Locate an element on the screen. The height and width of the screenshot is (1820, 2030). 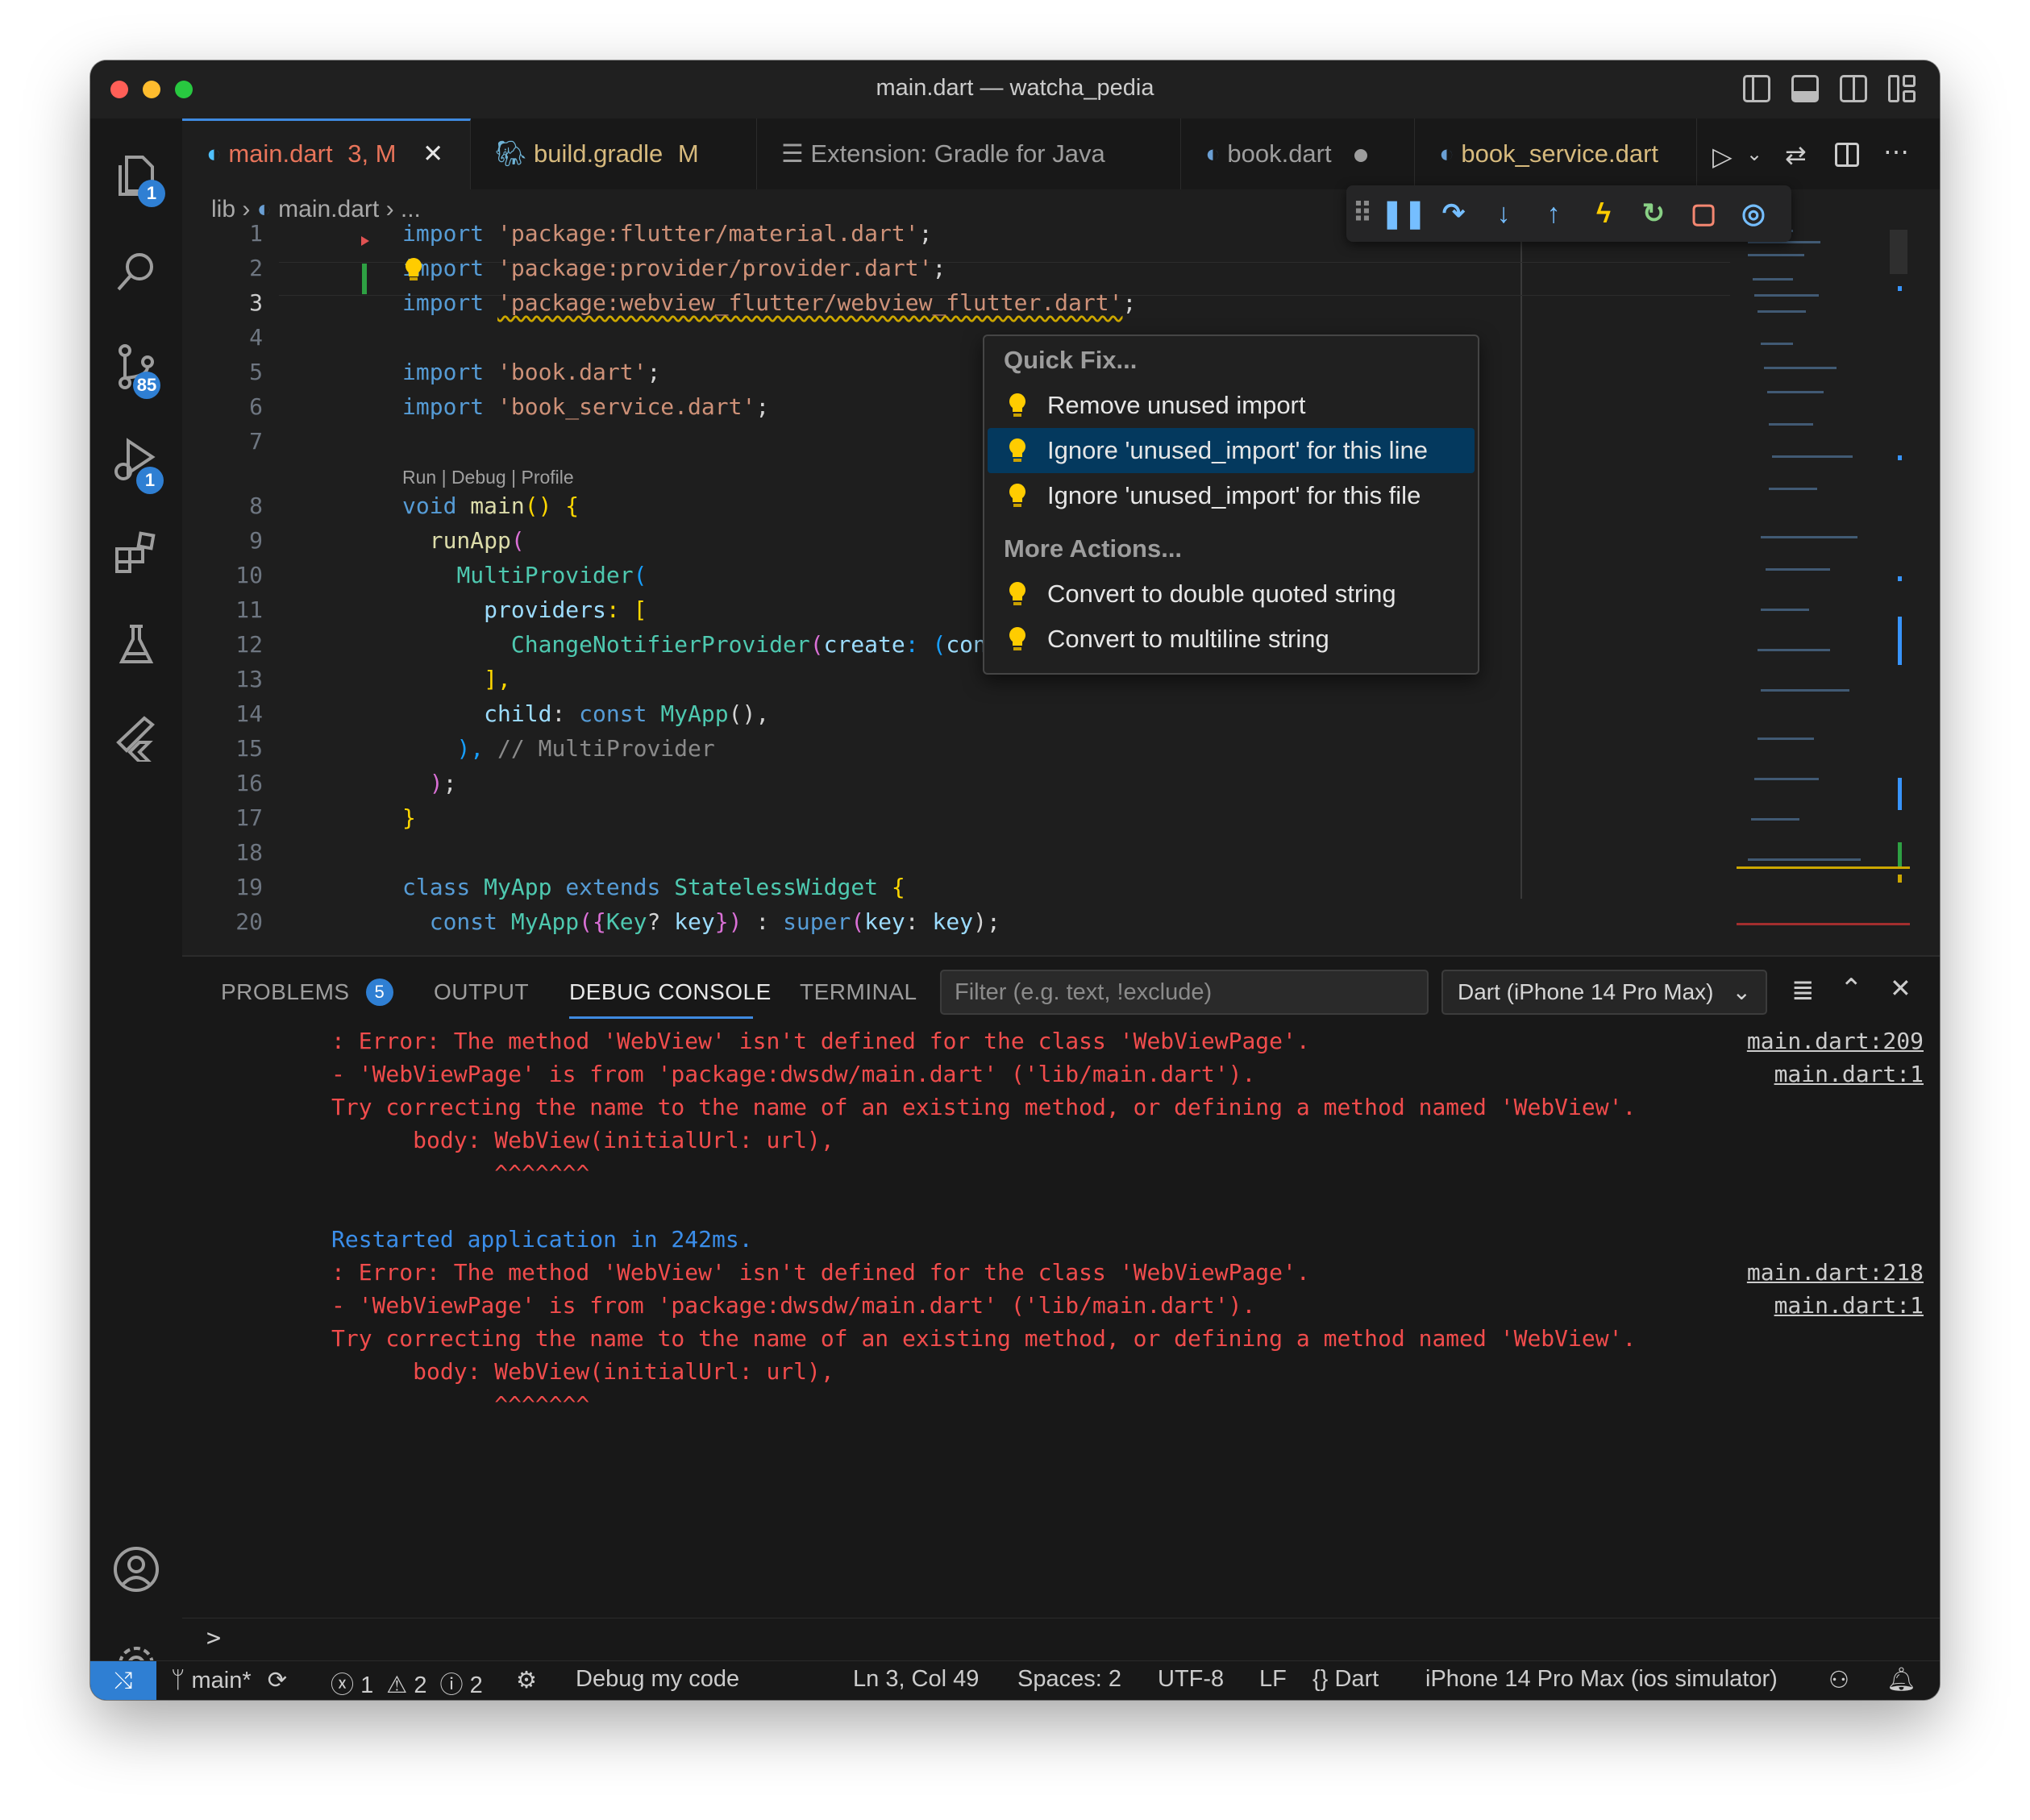
debug-config-icon: ⚙ is located at coordinates (526, 1680).